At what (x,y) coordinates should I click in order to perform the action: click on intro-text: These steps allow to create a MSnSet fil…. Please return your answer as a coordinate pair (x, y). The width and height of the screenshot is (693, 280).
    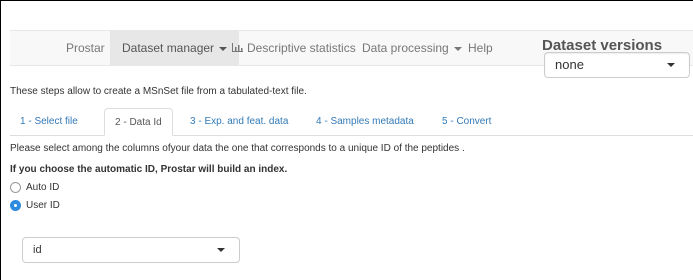
    Looking at the image, I should click on (158, 91).